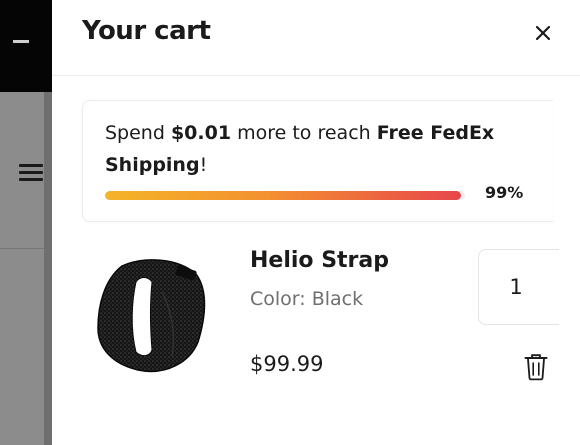  I want to click on item-variant: Color: Black, so click(307, 299).